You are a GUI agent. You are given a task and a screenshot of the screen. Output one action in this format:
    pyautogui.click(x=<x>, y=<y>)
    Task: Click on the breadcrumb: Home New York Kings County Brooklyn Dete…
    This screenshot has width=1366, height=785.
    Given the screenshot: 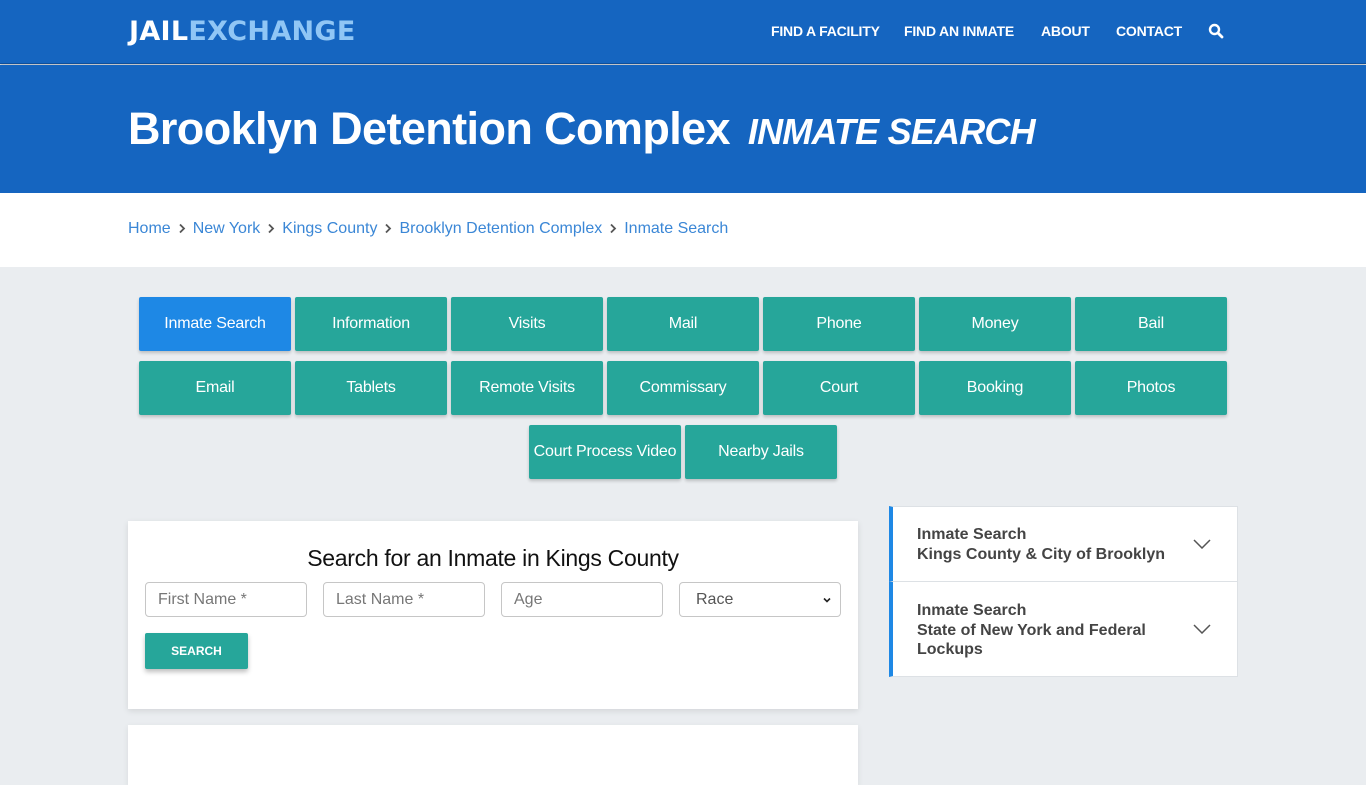 What is the action you would take?
    pyautogui.click(x=428, y=229)
    